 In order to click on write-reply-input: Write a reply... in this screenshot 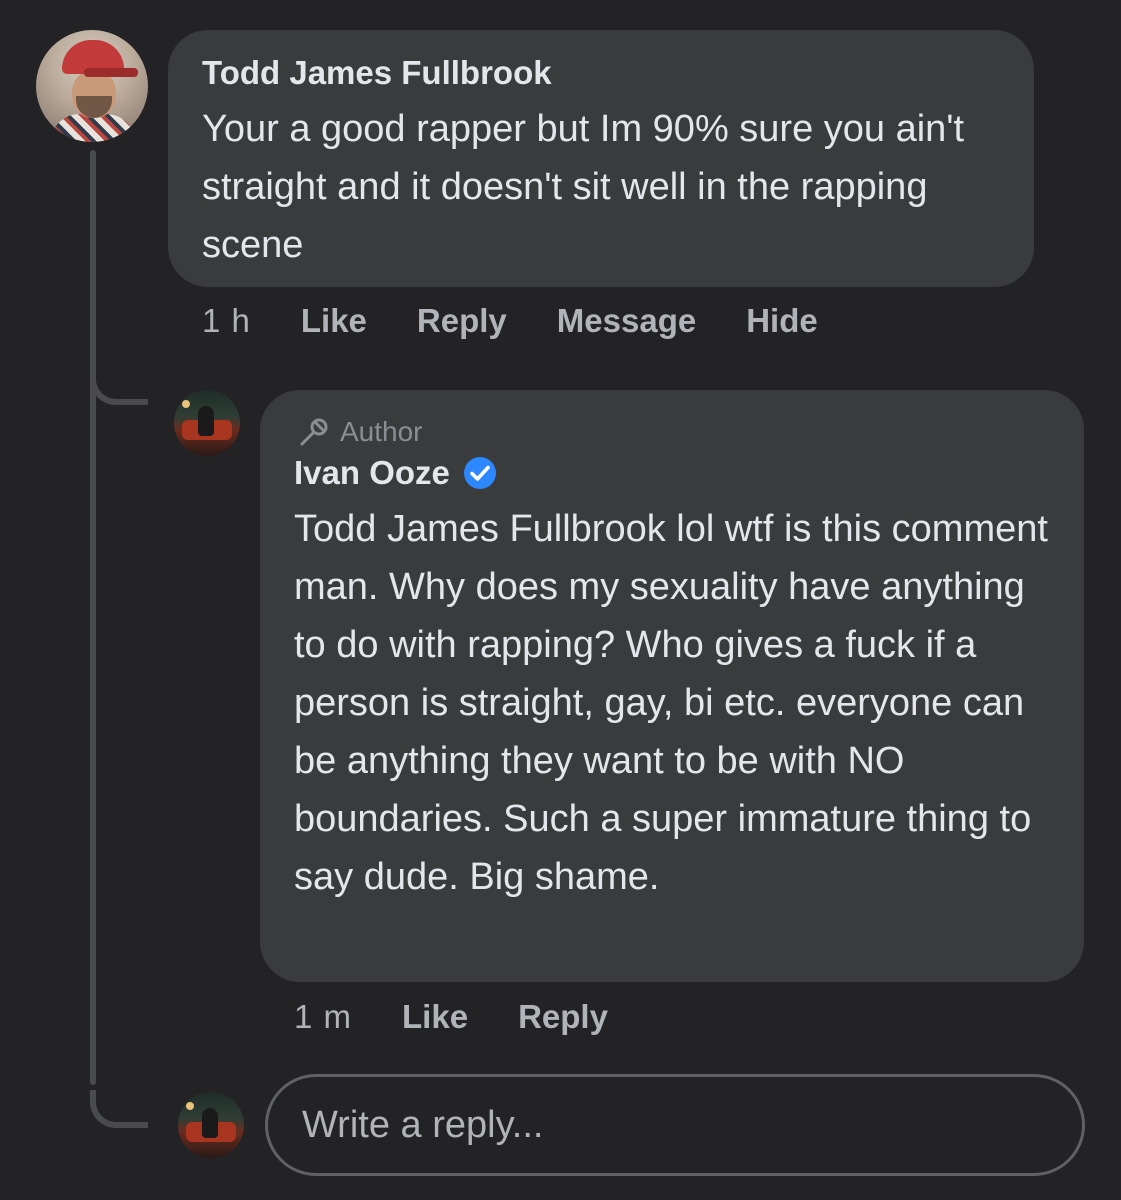, I will do `click(675, 1125)`.